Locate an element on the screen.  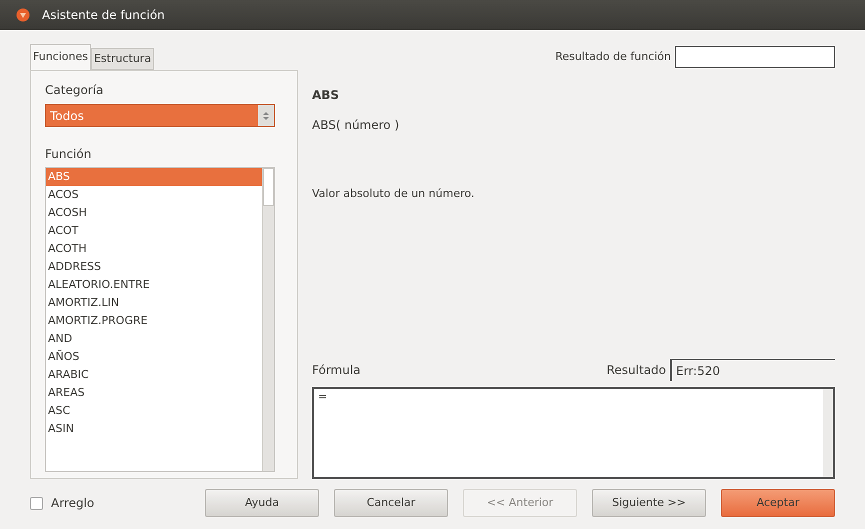
app-logo-icon is located at coordinates (23, 15).